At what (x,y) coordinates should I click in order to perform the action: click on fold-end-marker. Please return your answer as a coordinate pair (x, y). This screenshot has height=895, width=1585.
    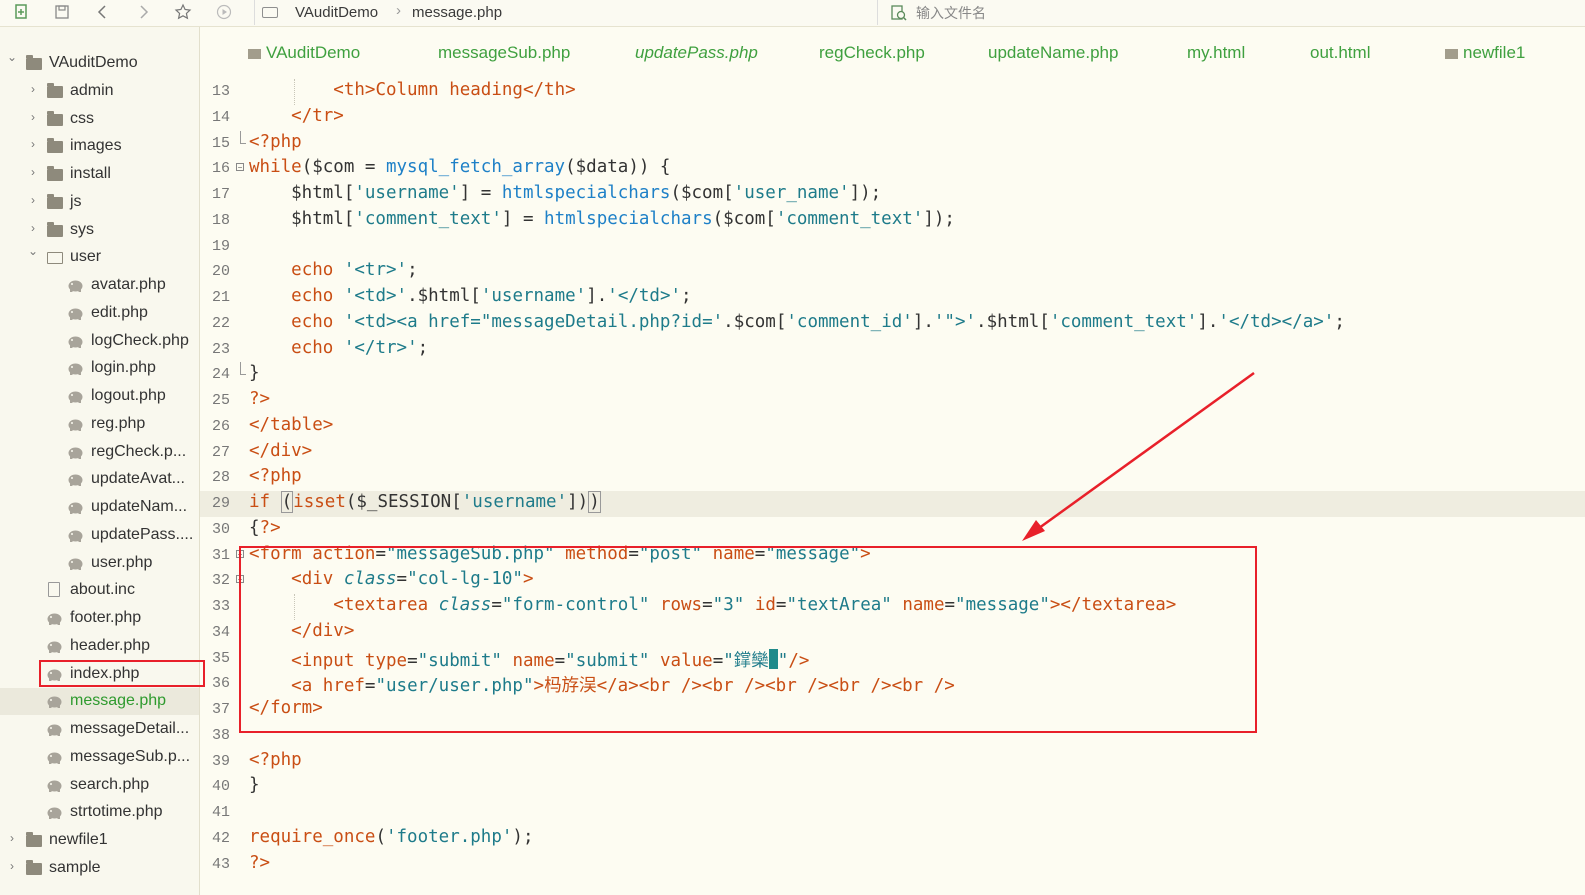
    Looking at the image, I should click on (243, 369).